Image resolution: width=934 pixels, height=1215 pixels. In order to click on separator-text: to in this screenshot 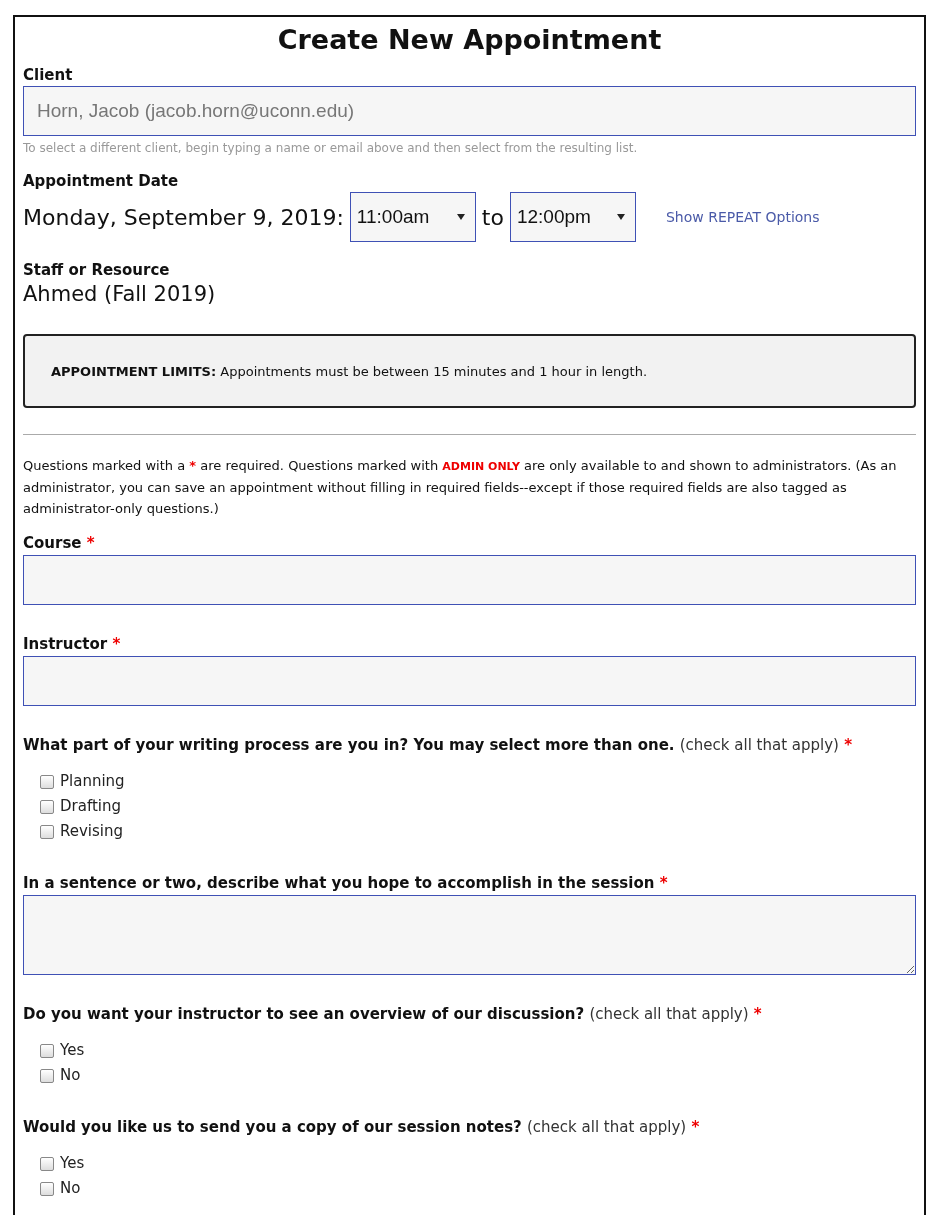, I will do `click(492, 217)`.